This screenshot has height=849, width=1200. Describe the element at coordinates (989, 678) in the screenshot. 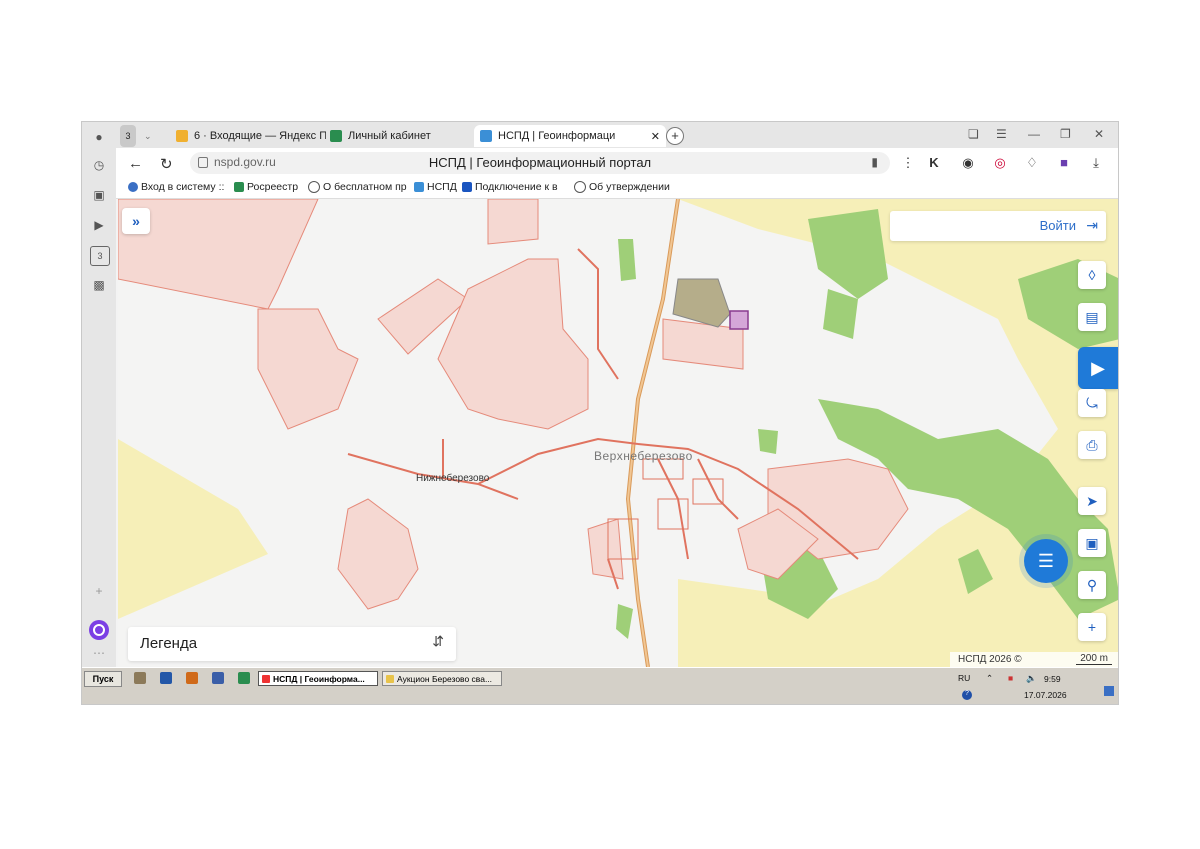

I see `tray-expand-icon: ⌃` at that location.